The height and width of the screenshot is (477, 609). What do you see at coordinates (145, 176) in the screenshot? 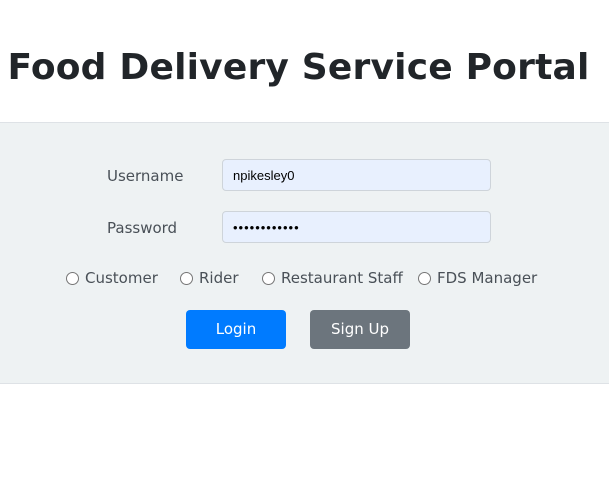
I see `username-label: Username` at bounding box center [145, 176].